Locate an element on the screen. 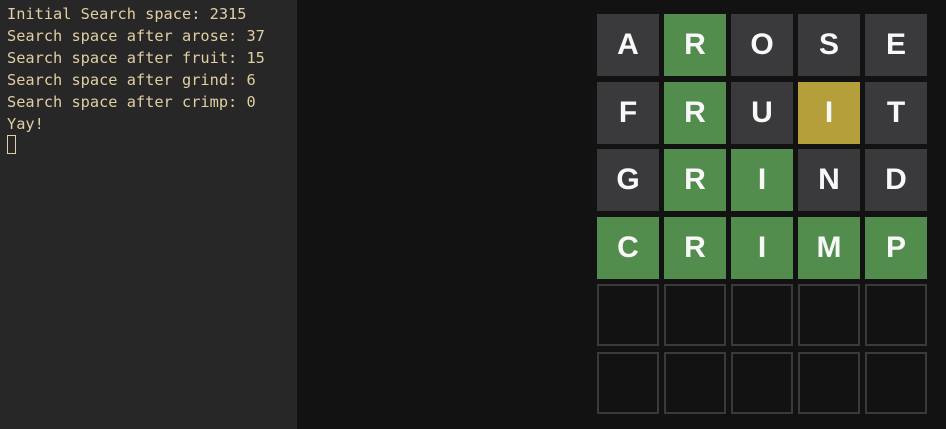  tile-r3-c4: N is located at coordinates (829, 180).